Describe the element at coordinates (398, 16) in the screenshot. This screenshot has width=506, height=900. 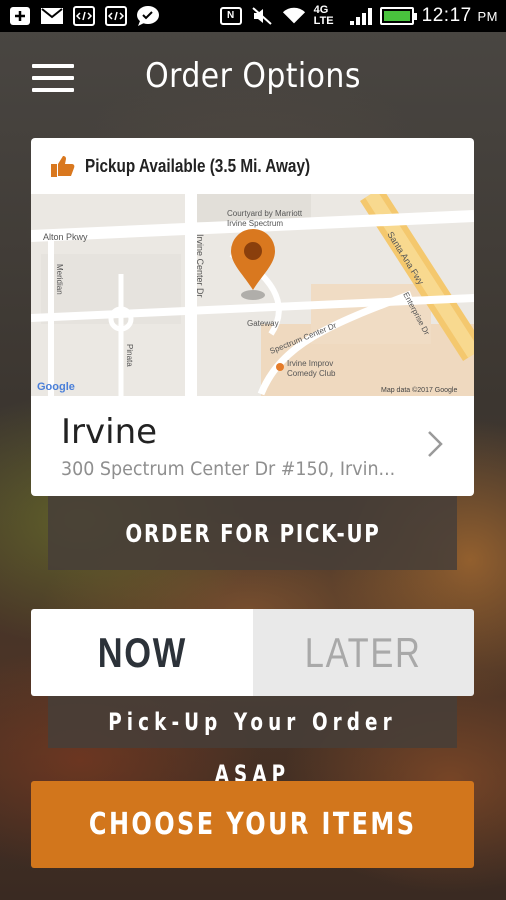
I see `battery-icon` at that location.